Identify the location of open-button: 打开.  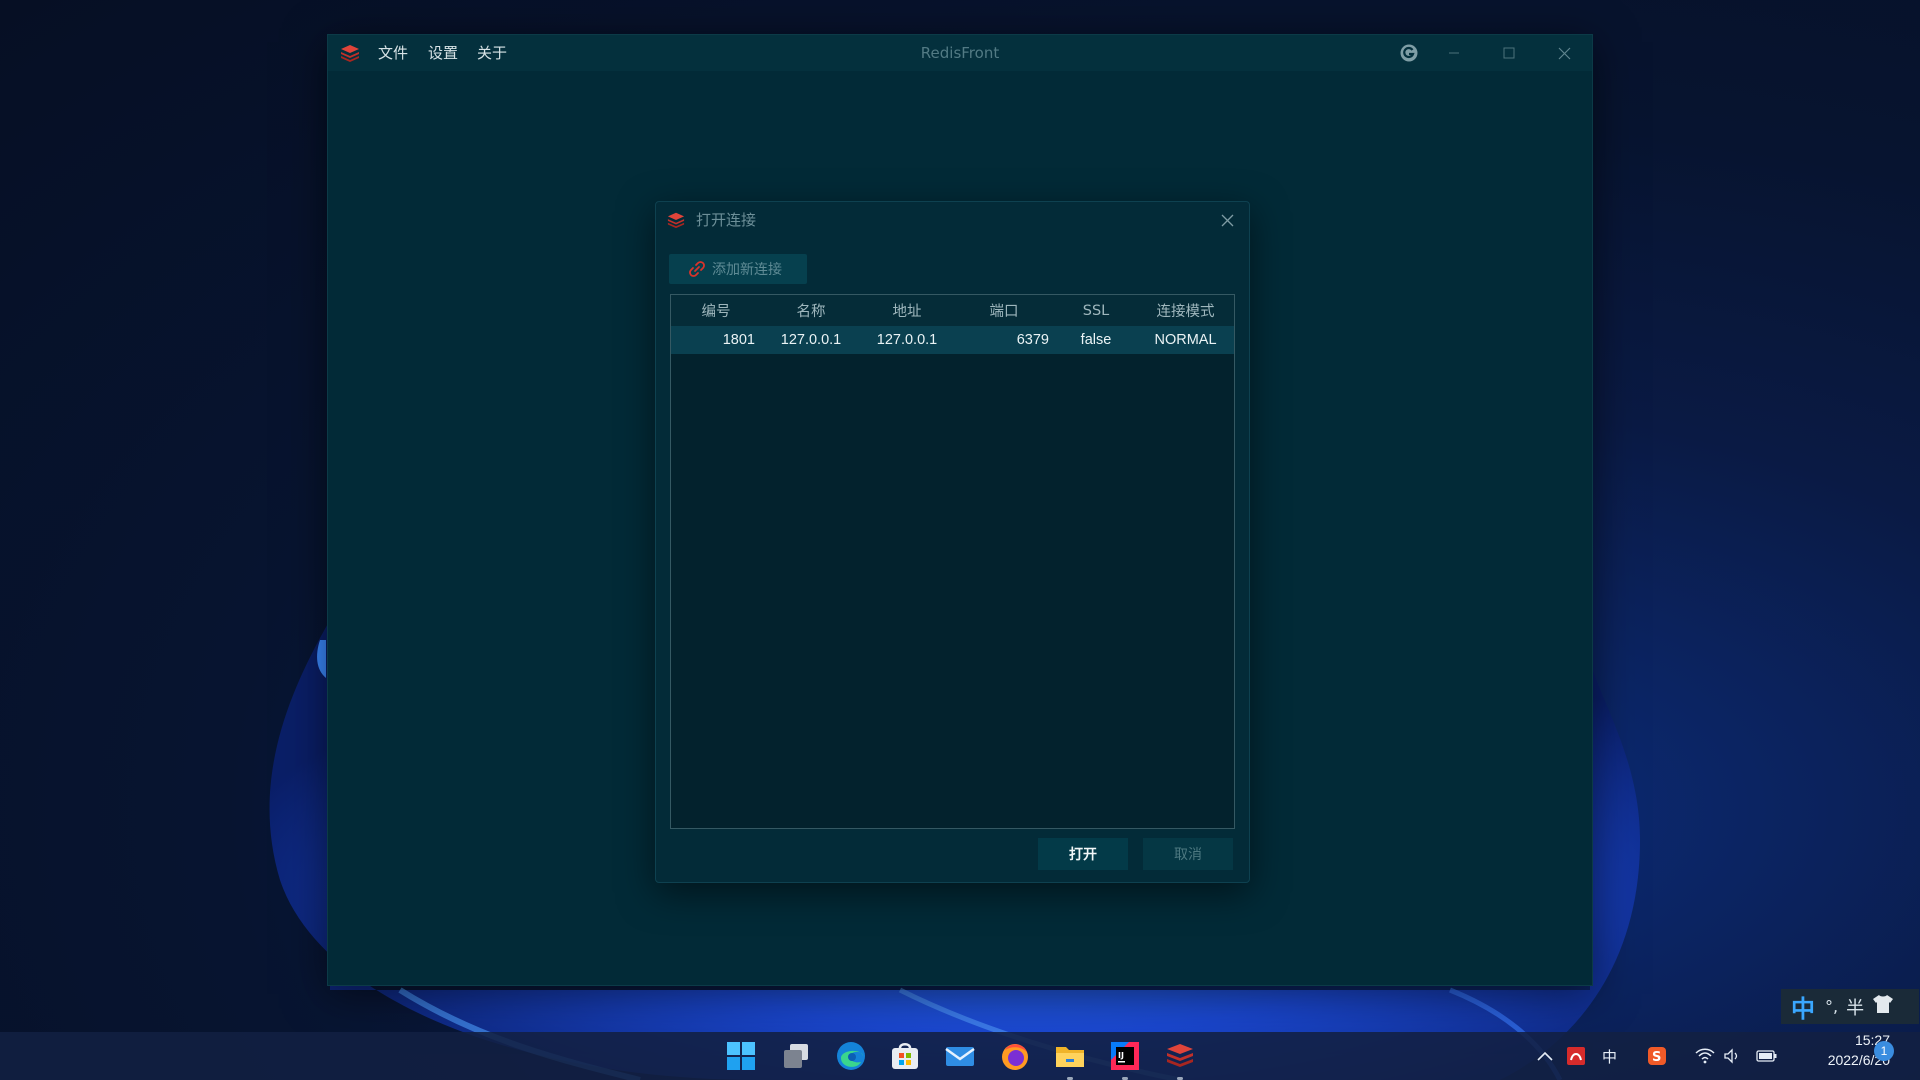
(1083, 854).